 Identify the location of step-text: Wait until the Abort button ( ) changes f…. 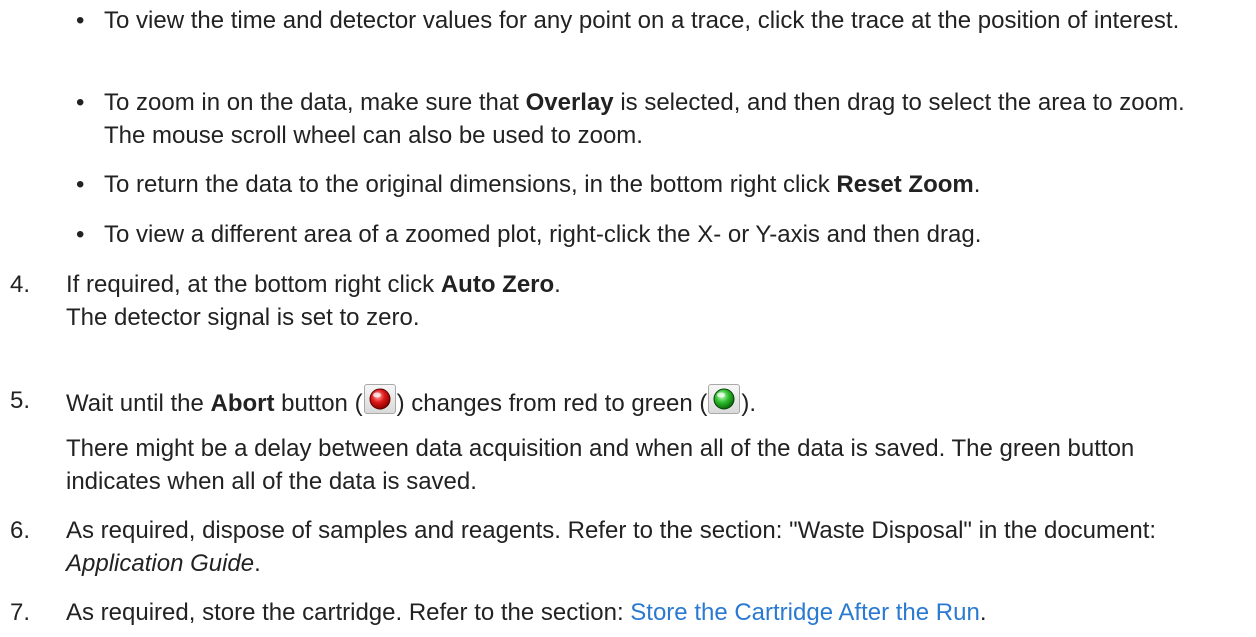
(641, 402).